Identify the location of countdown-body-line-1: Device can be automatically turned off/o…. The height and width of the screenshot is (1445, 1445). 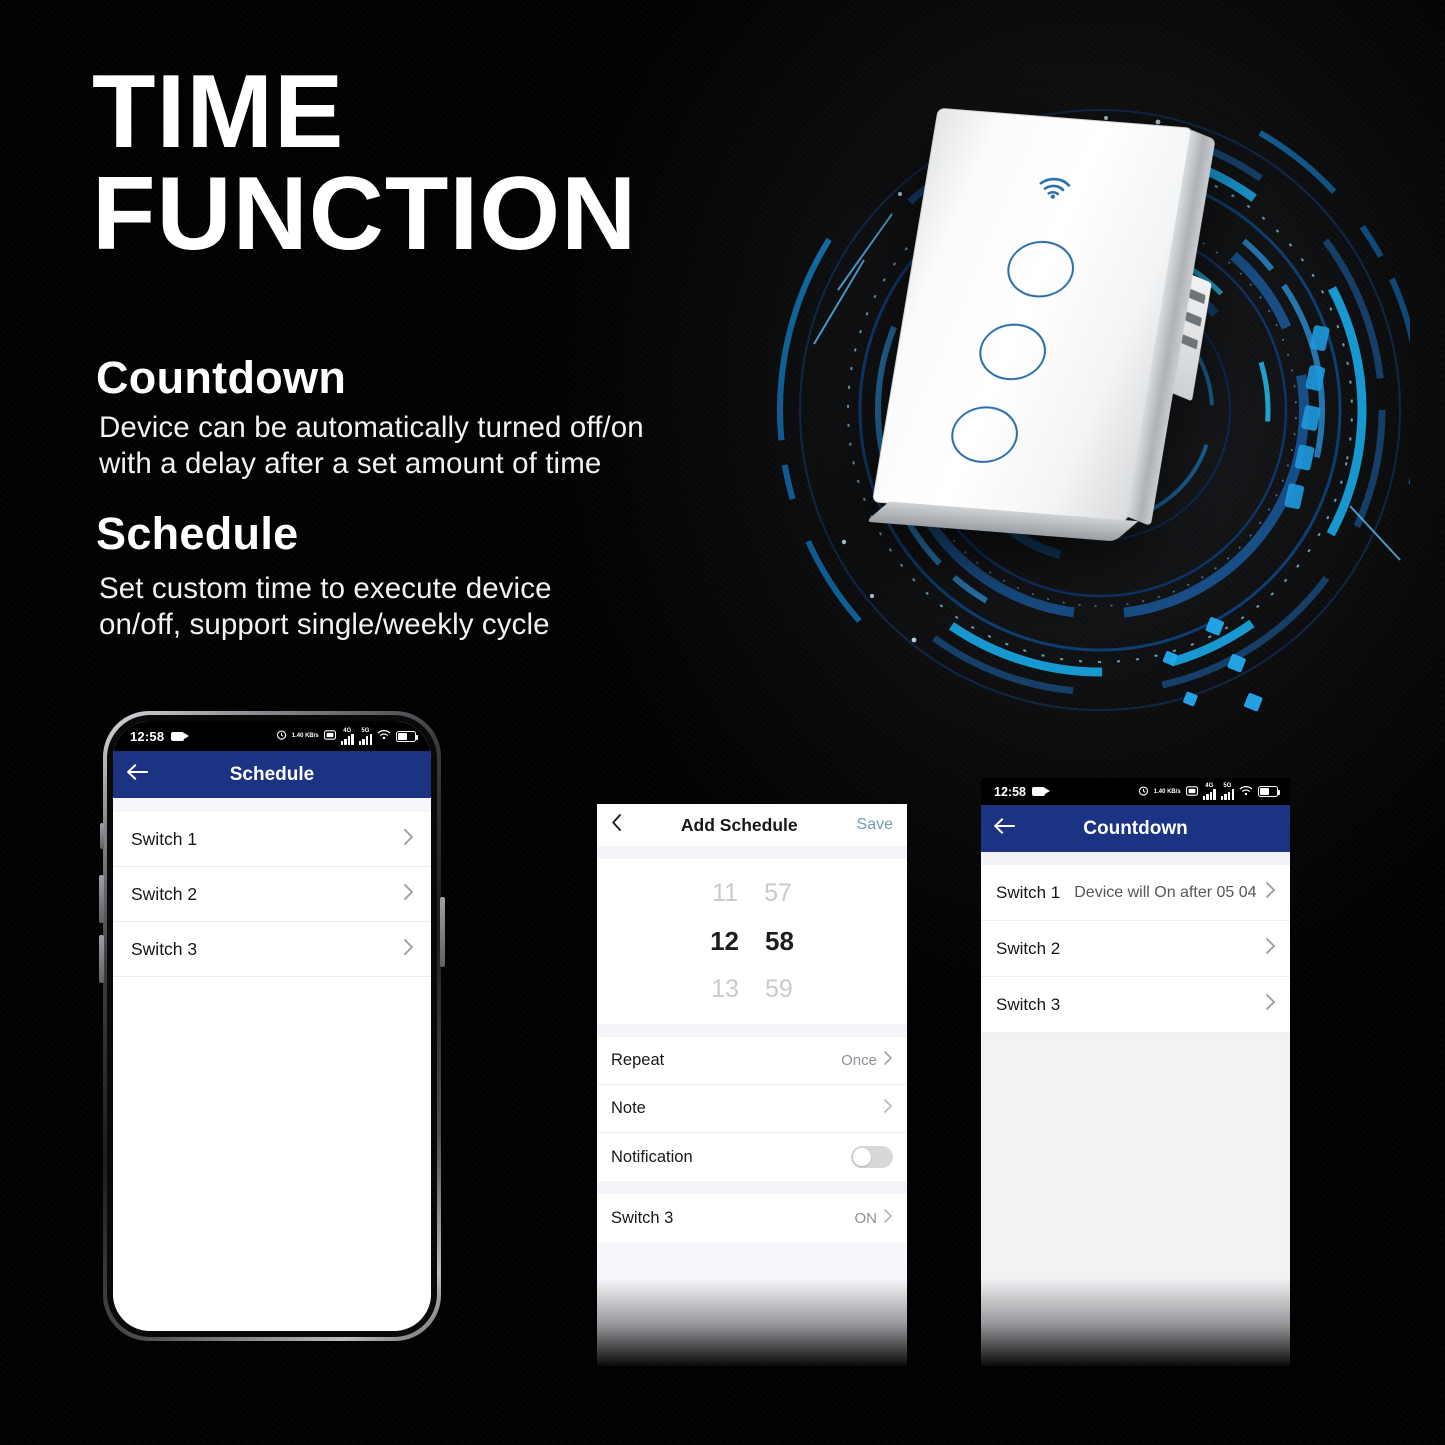
(371, 427).